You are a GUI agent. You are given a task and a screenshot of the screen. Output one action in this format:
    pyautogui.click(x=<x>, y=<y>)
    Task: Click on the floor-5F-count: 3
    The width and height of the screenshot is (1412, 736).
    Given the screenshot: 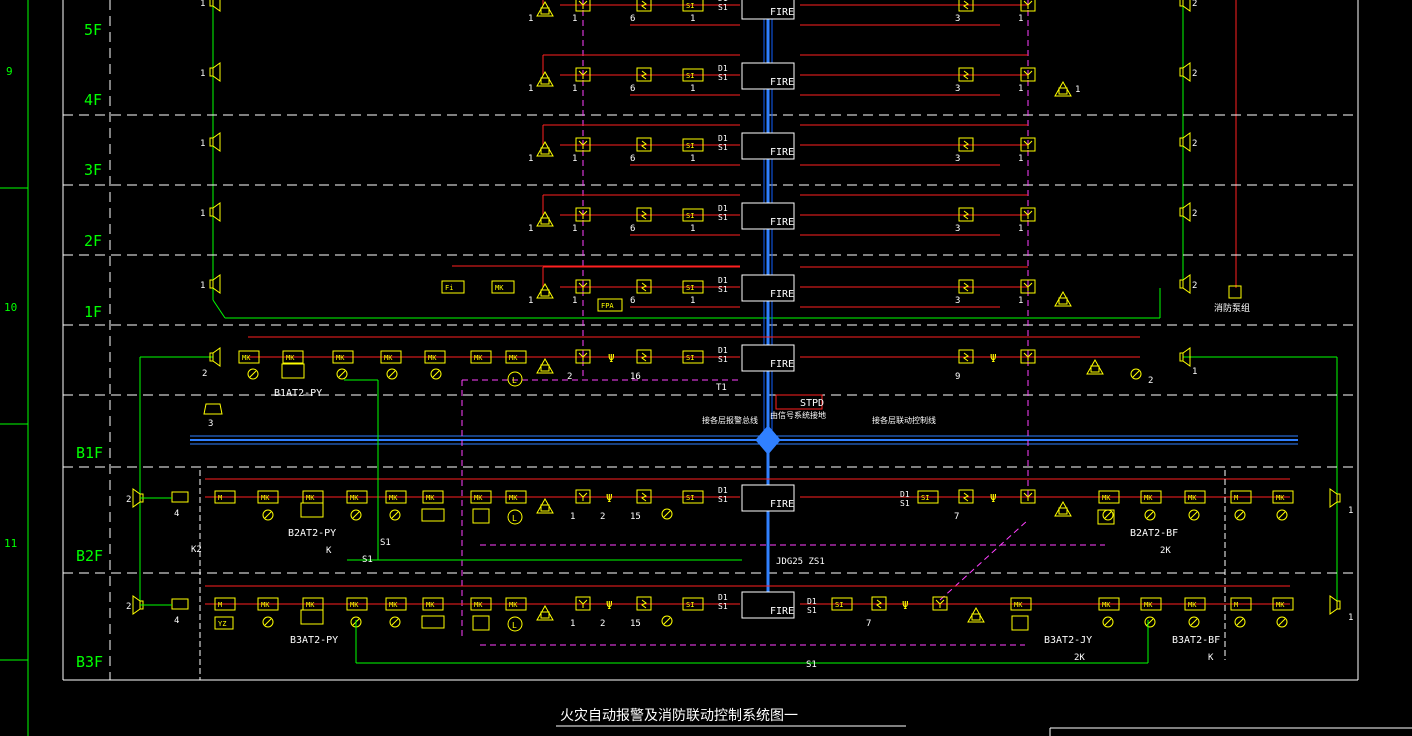 What is the action you would take?
    pyautogui.click(x=957, y=19)
    